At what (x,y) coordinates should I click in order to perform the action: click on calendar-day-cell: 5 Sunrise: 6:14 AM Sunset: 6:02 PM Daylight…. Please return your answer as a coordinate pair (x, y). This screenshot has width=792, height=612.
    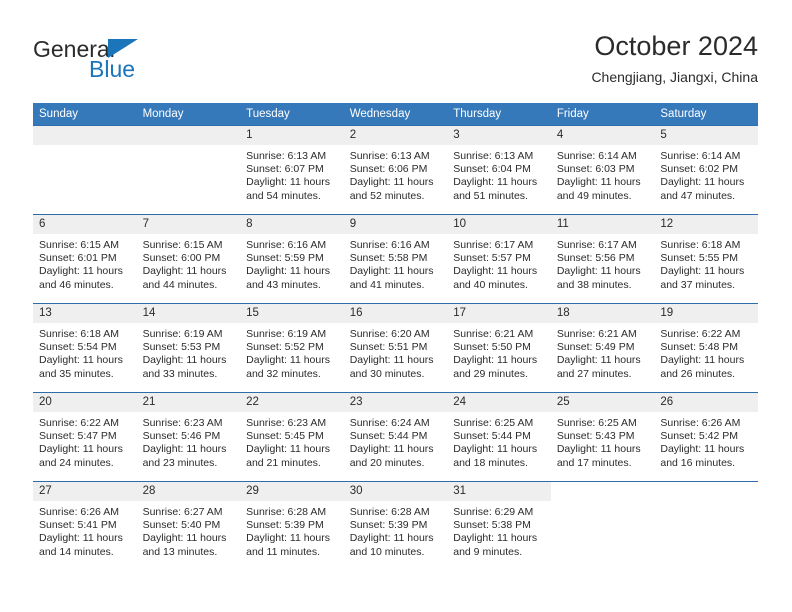
    Looking at the image, I should click on (706, 170).